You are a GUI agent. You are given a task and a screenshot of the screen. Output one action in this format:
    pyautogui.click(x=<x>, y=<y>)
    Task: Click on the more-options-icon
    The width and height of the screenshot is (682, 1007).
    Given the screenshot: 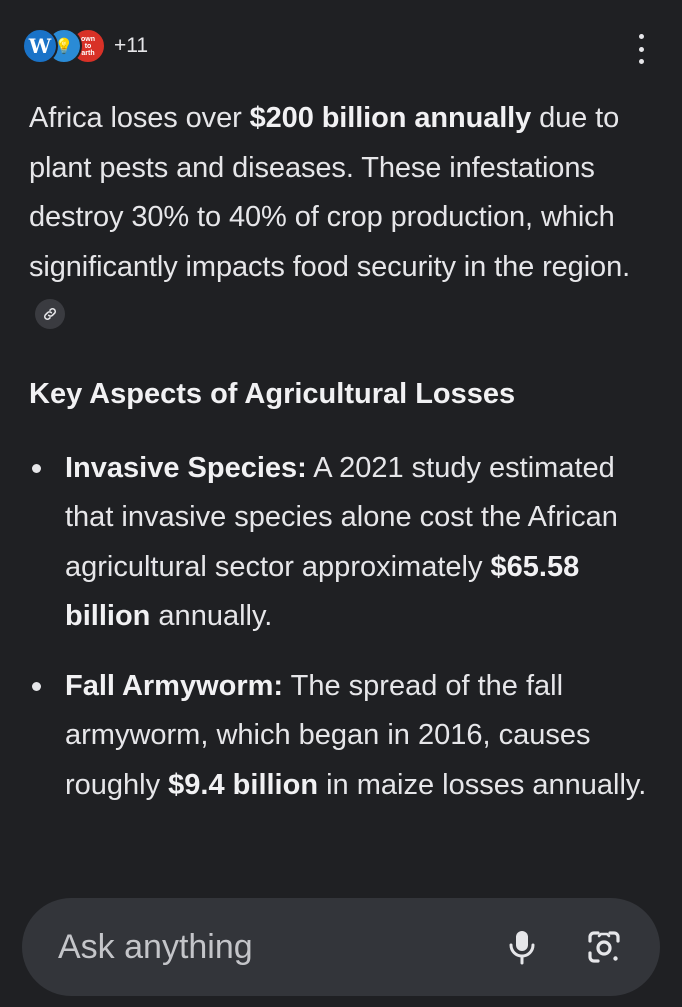 What is the action you would take?
    pyautogui.click(x=641, y=49)
    